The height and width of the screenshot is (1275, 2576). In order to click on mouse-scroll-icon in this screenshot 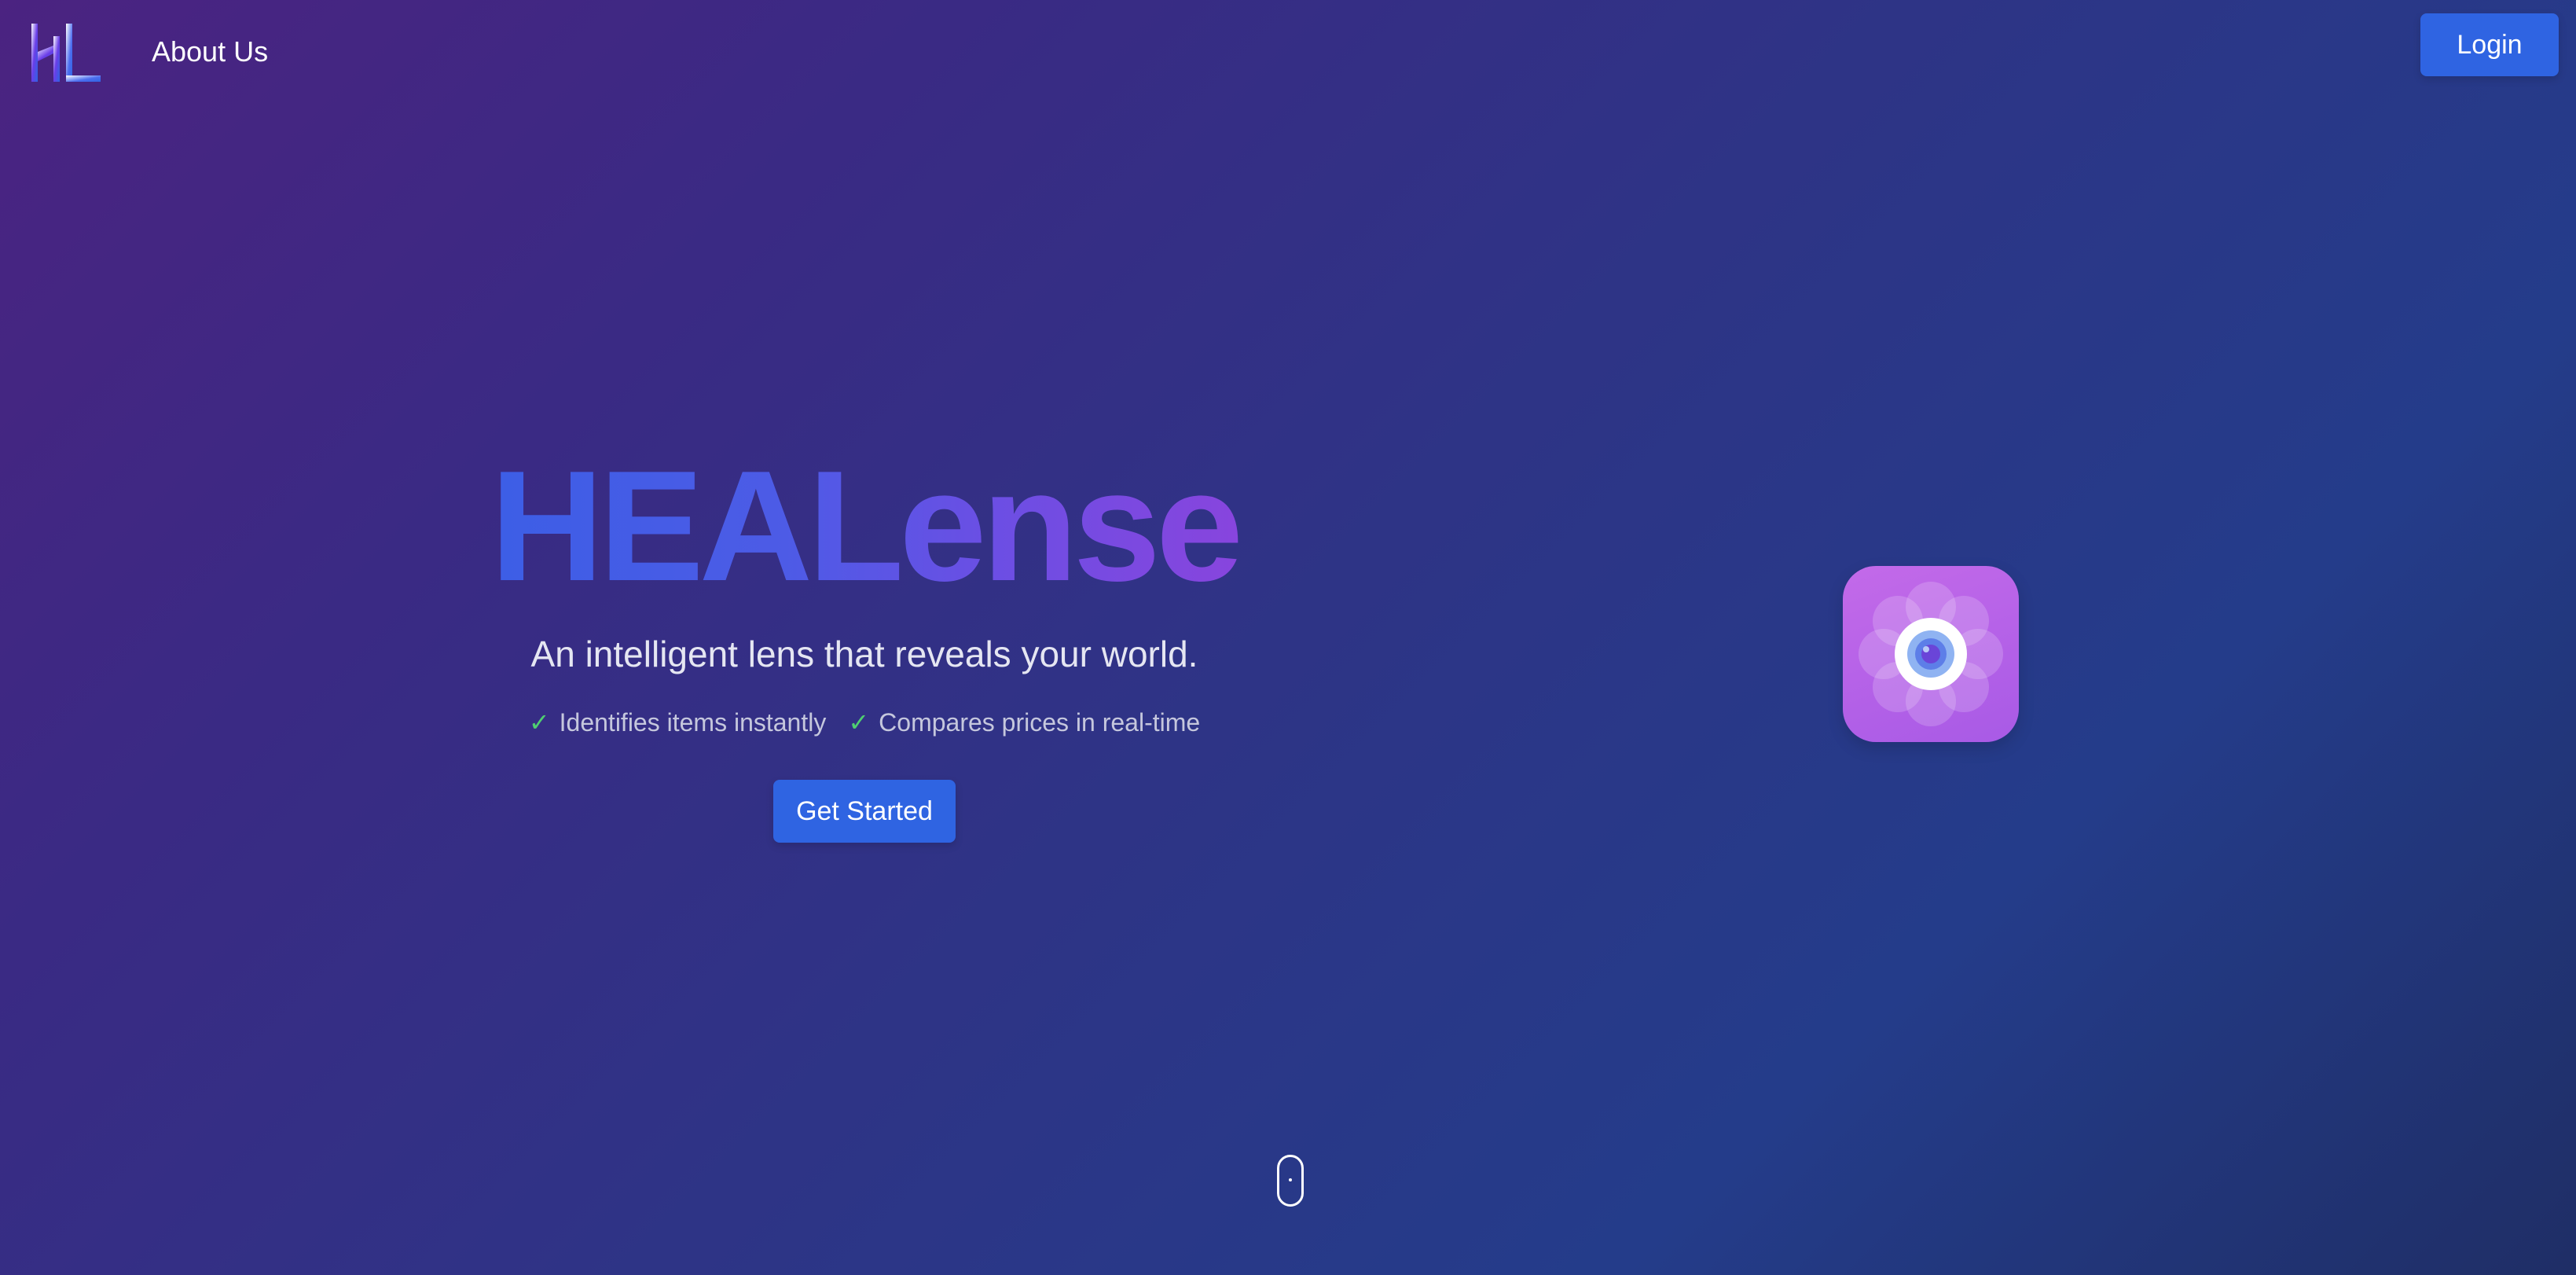, I will do `click(1290, 1181)`.